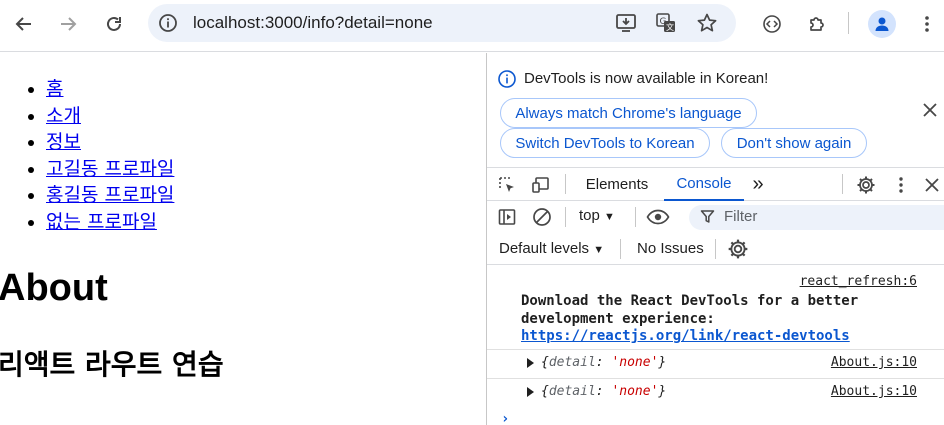  What do you see at coordinates (932, 185) in the screenshot?
I see `devtools-close-button` at bounding box center [932, 185].